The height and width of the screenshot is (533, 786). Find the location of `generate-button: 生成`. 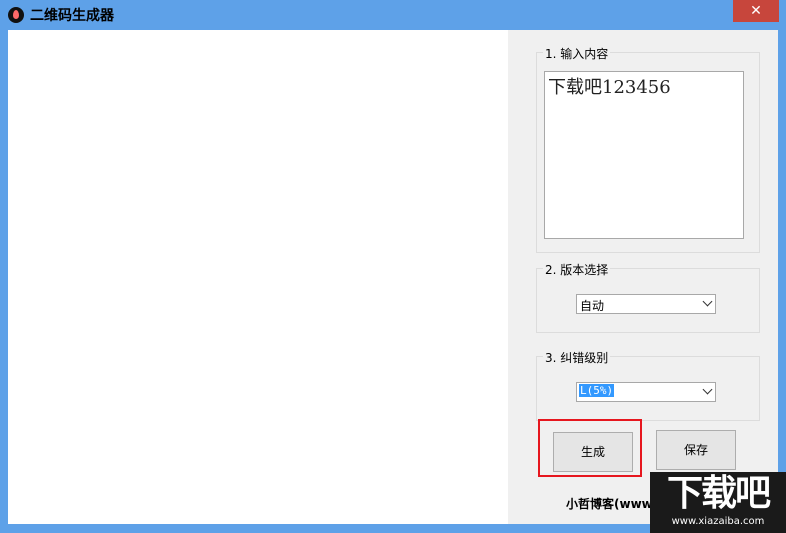

generate-button: 生成 is located at coordinates (593, 452).